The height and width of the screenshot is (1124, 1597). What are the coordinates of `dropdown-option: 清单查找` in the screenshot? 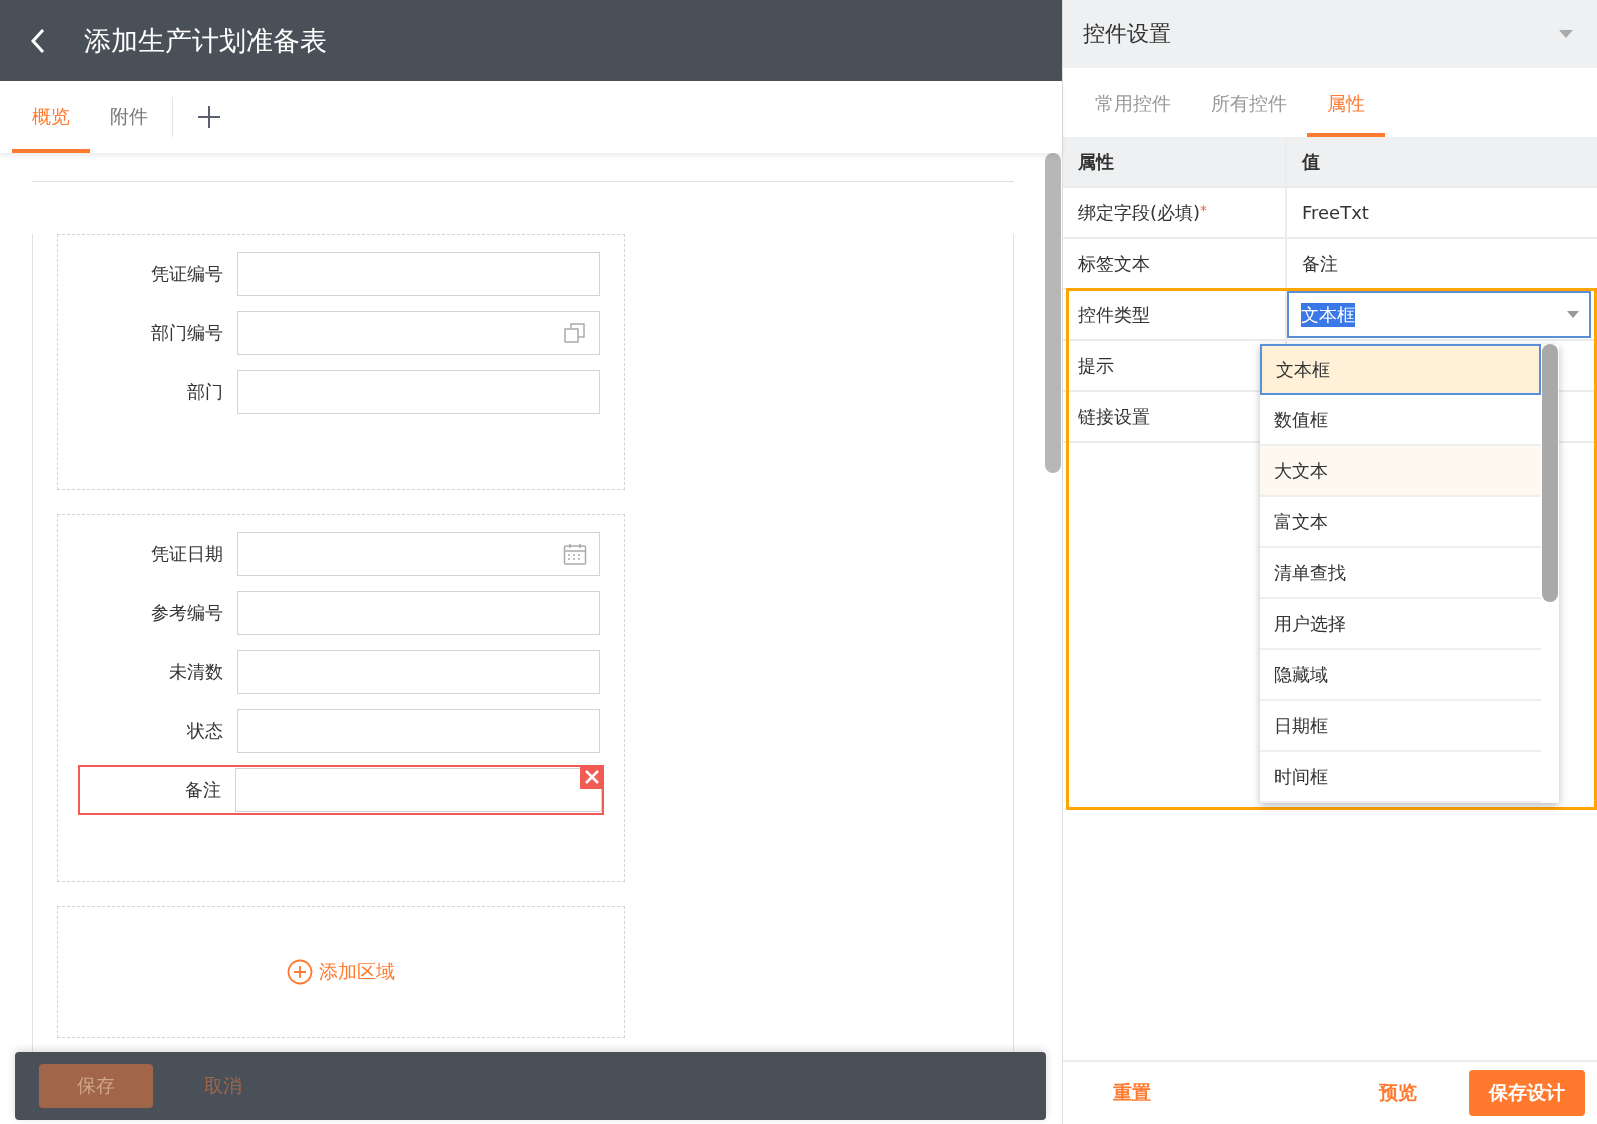 It's located at (1400, 573).